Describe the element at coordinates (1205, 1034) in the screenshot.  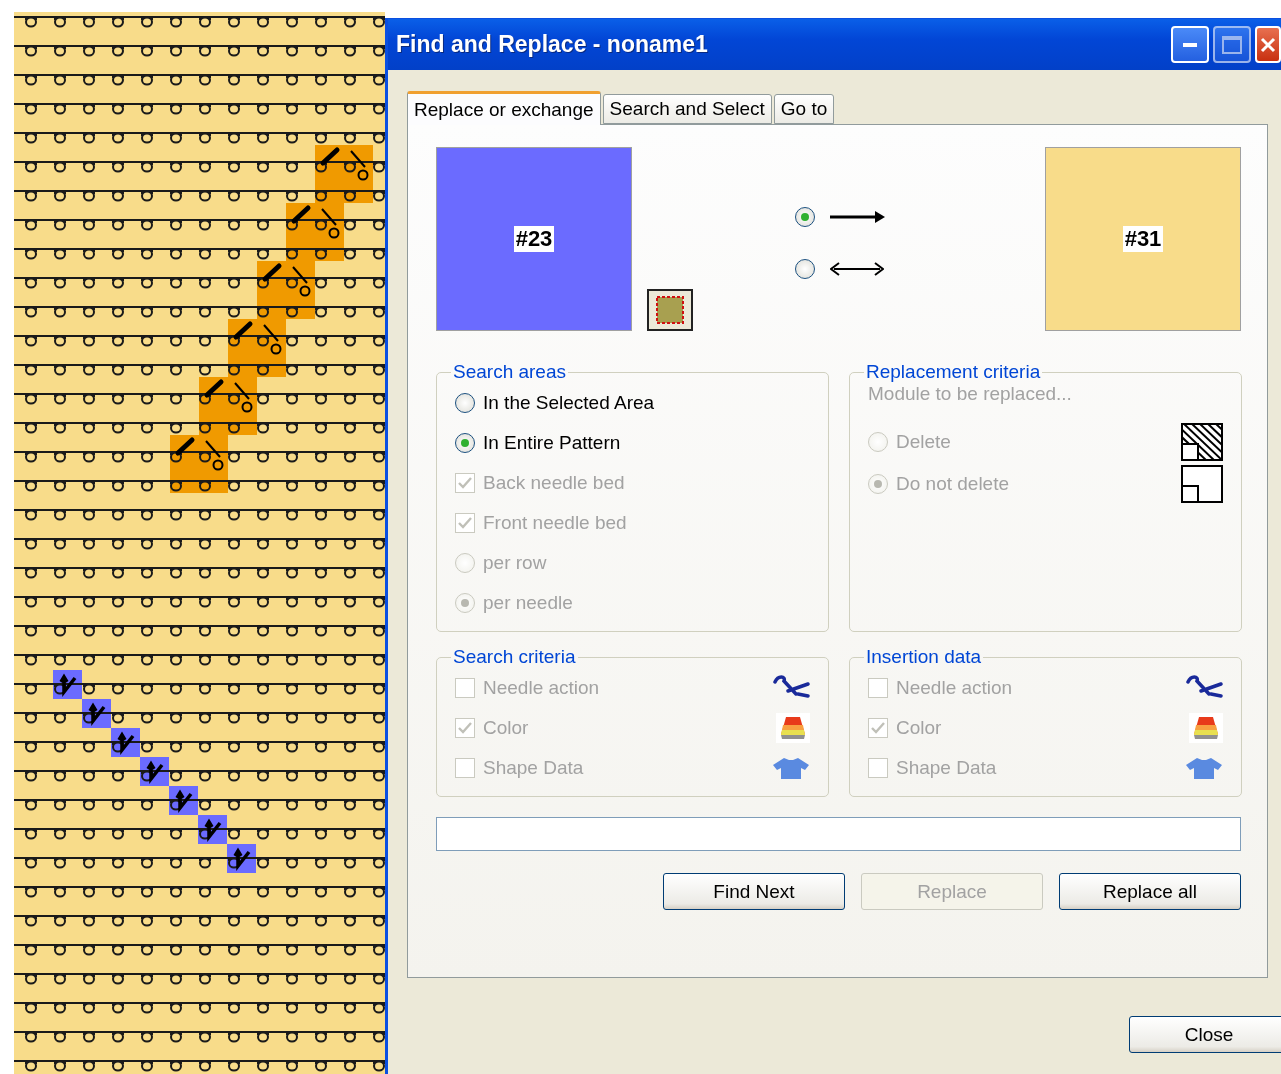
I see `close-button: Close` at that location.